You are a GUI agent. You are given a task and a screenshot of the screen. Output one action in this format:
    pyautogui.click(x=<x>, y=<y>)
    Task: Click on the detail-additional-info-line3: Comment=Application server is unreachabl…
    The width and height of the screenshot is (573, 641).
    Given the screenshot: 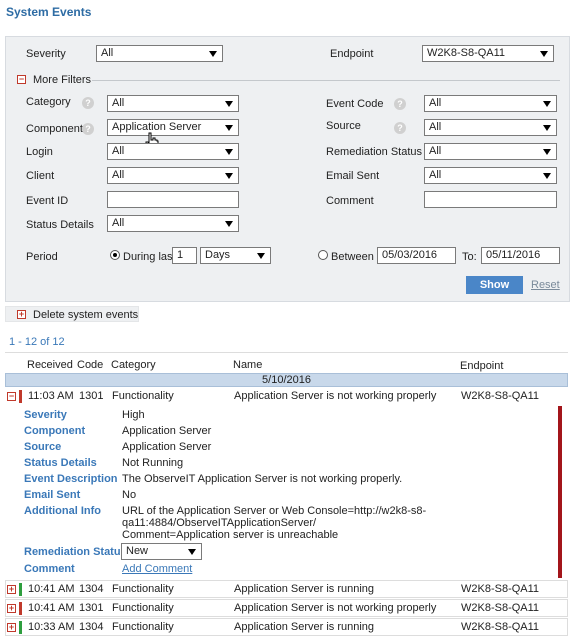 What is the action you would take?
    pyautogui.click(x=230, y=535)
    